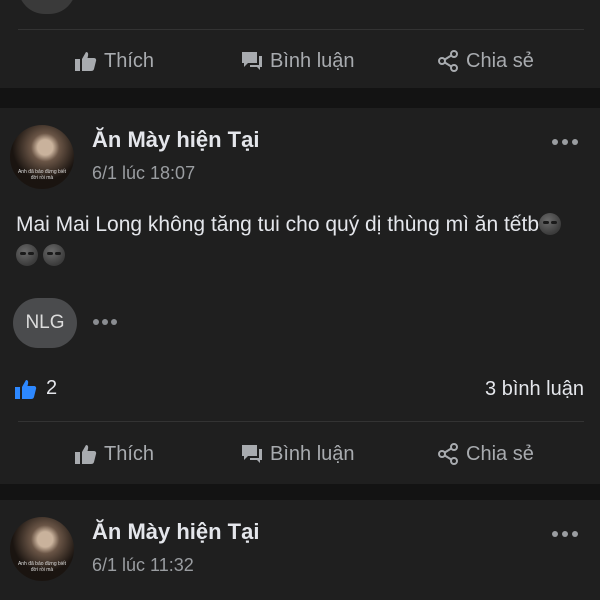 The height and width of the screenshot is (600, 600). Describe the element at coordinates (534, 389) in the screenshot. I see `comment-count: 3 bình luận` at that location.